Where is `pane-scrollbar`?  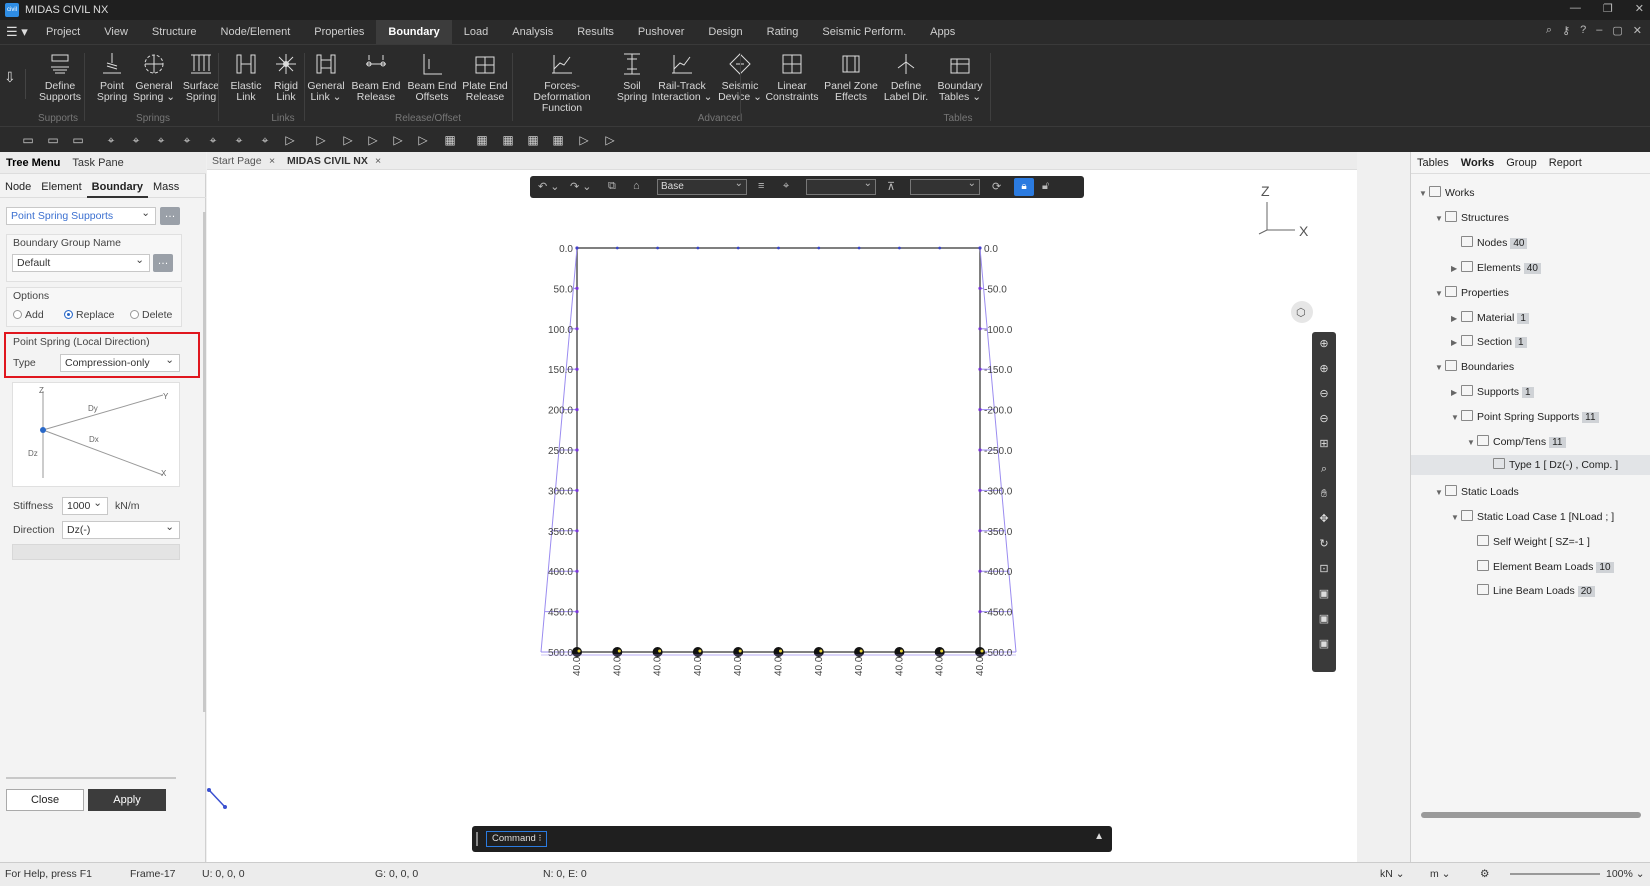 pane-scrollbar is located at coordinates (91, 778).